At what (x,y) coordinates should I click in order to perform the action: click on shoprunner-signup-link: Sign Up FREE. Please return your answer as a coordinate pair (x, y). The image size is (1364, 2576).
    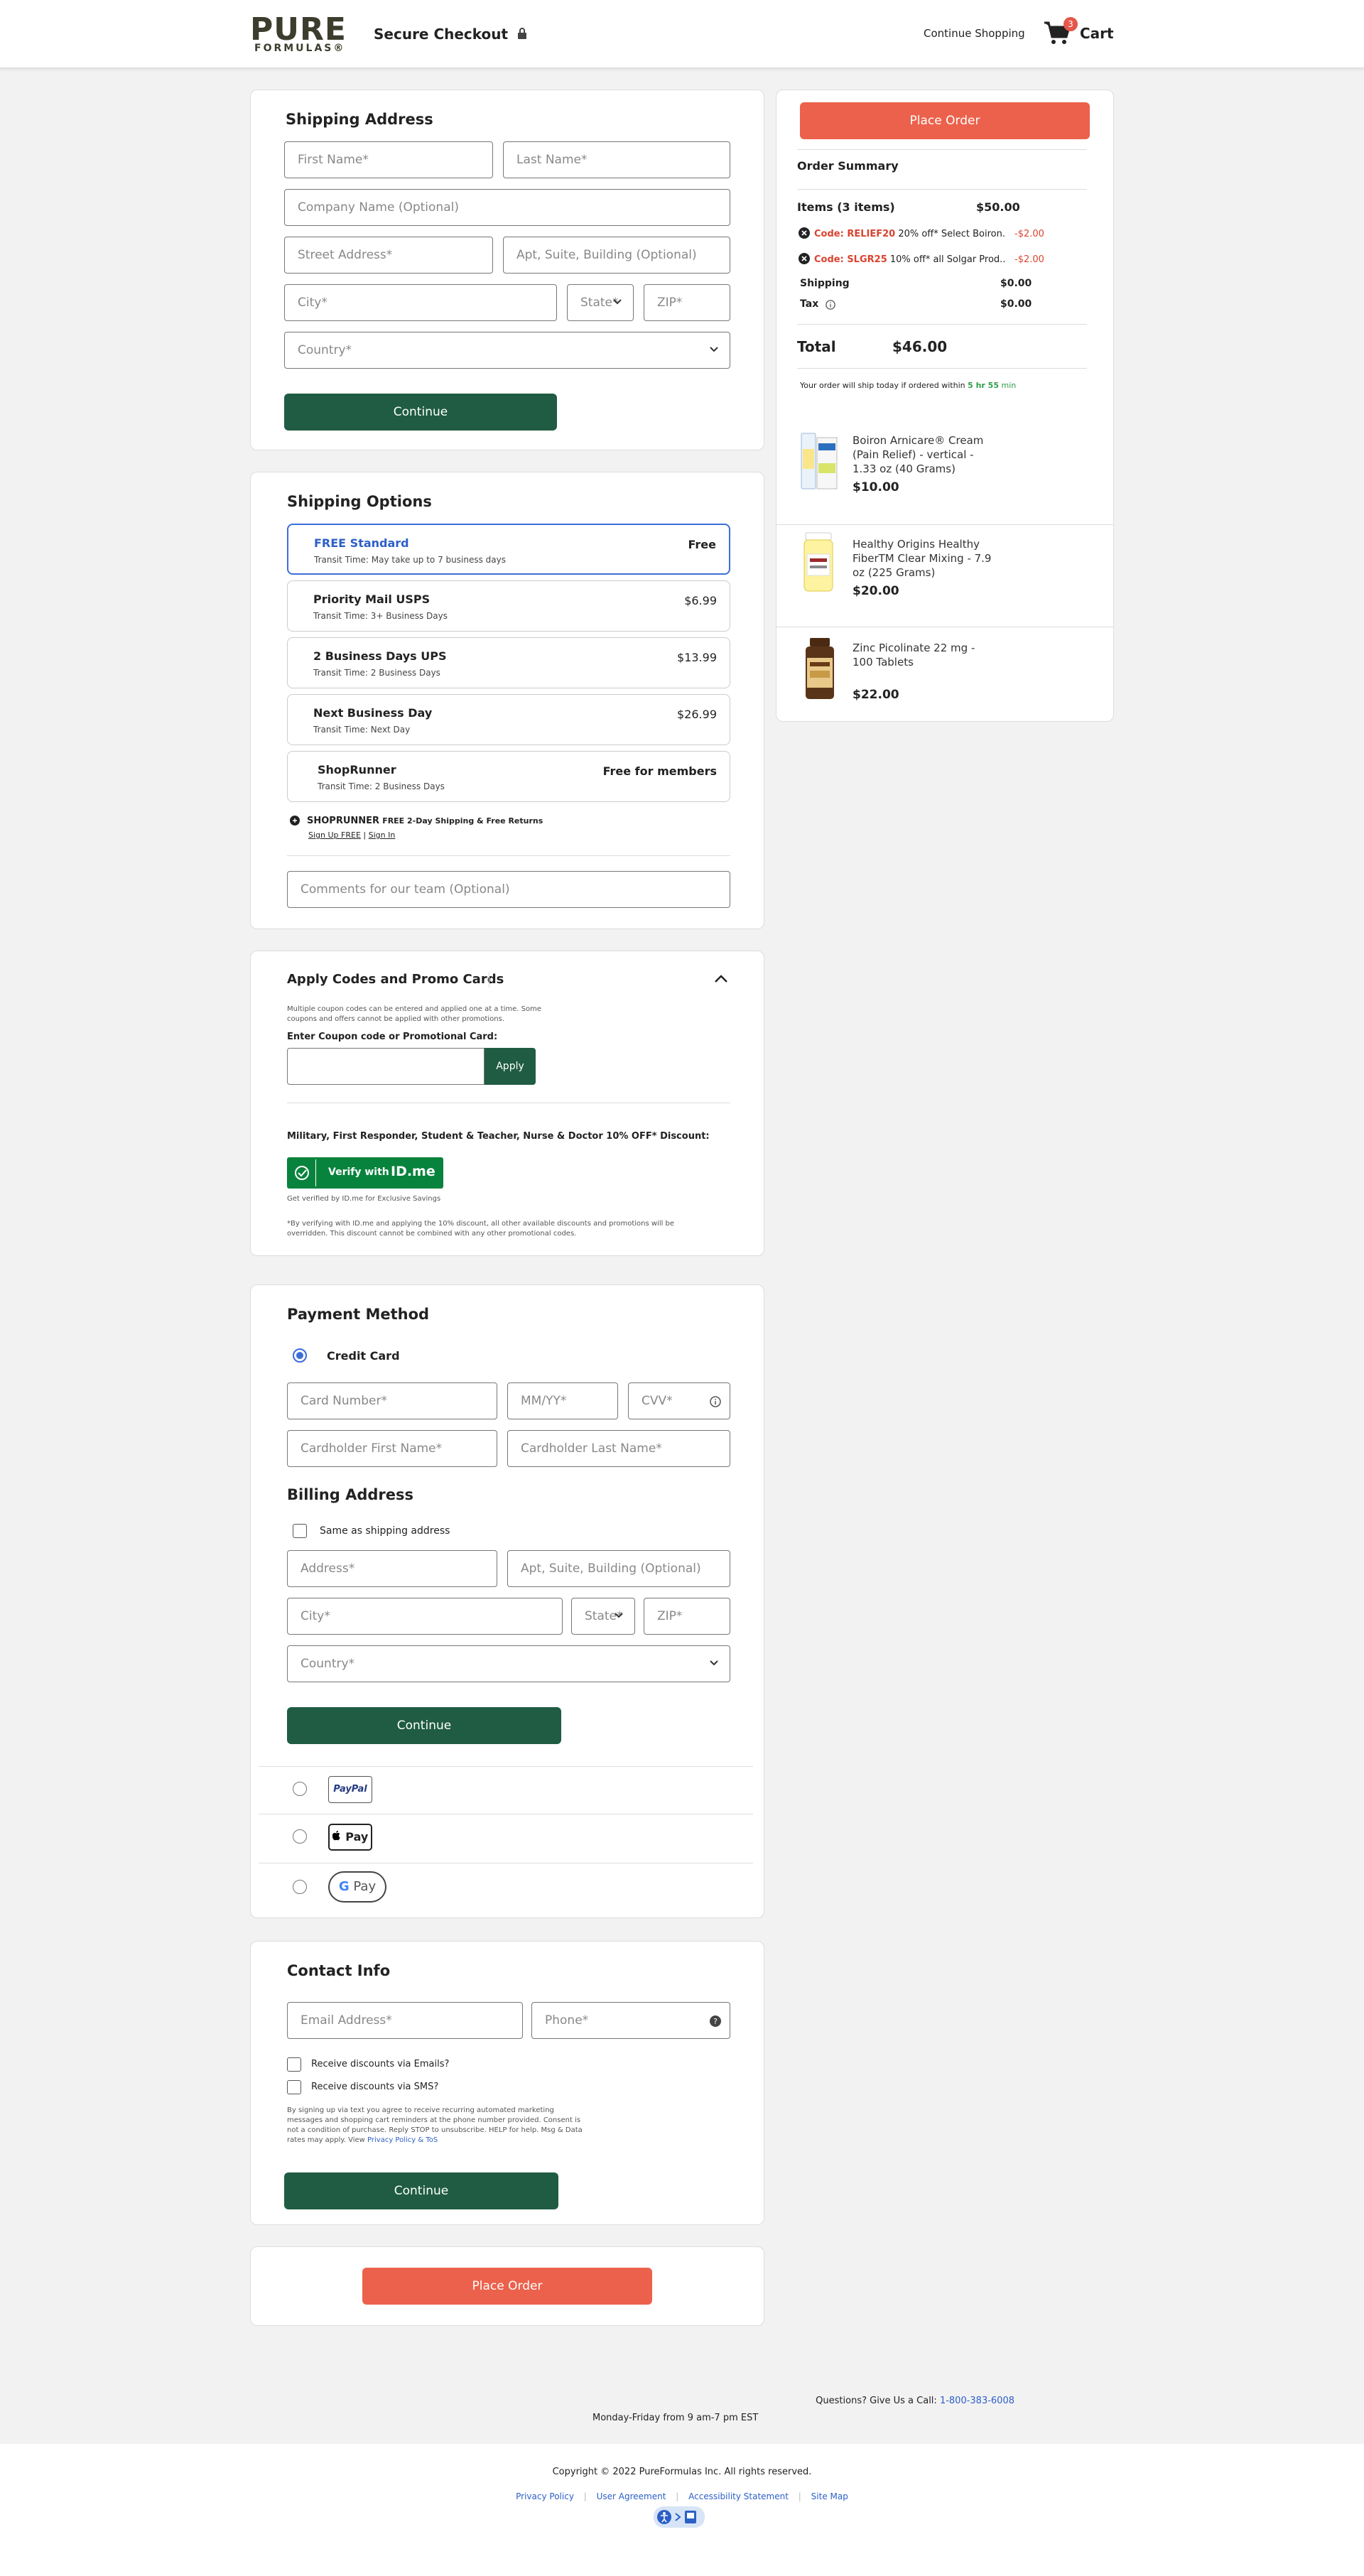
    Looking at the image, I should click on (335, 835).